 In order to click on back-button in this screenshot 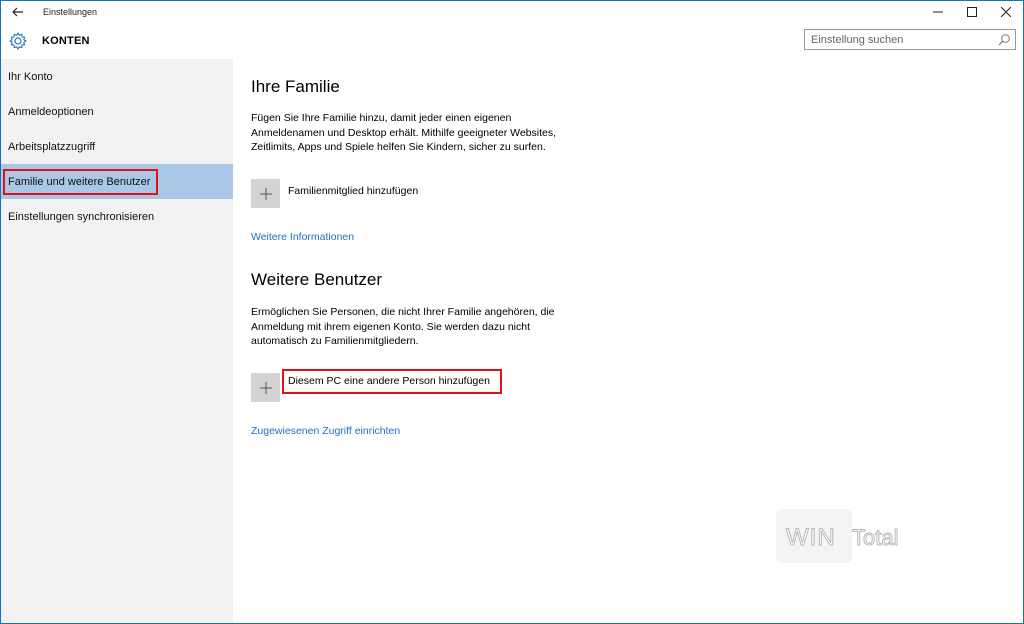, I will do `click(18, 12)`.